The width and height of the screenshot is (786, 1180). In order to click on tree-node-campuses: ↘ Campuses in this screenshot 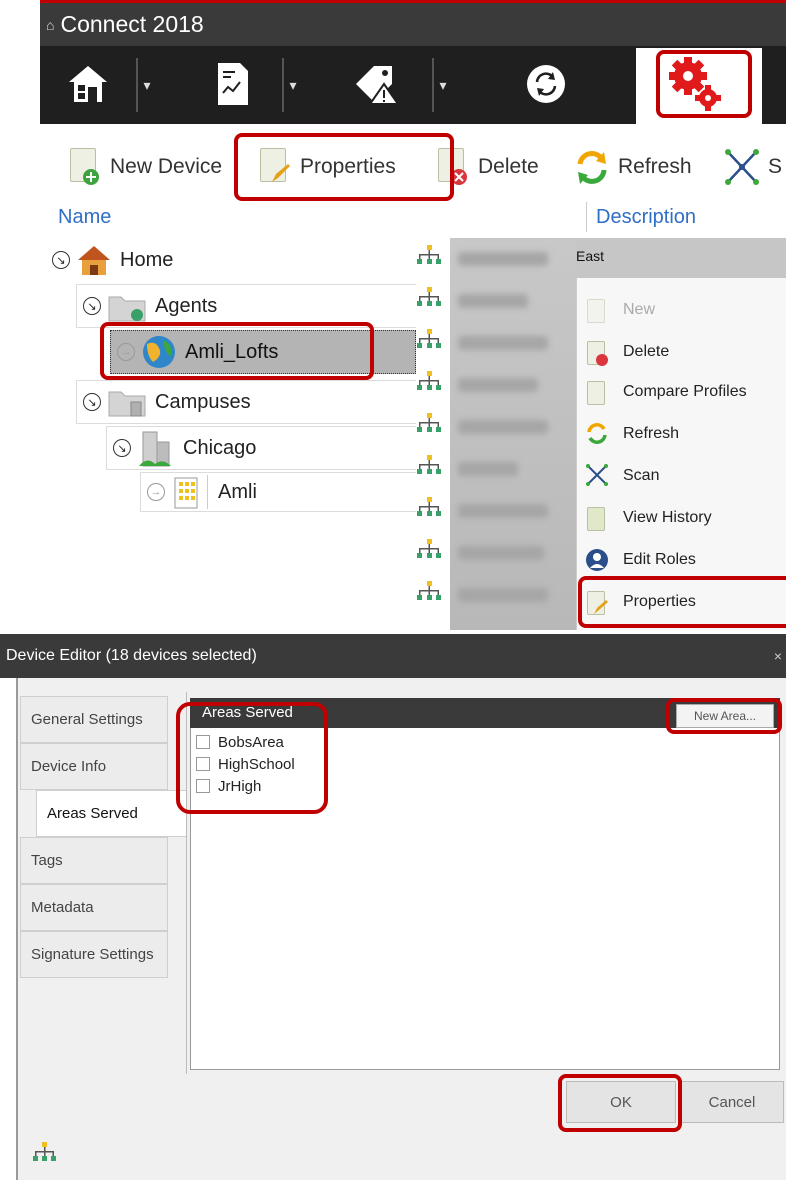, I will do `click(246, 402)`.